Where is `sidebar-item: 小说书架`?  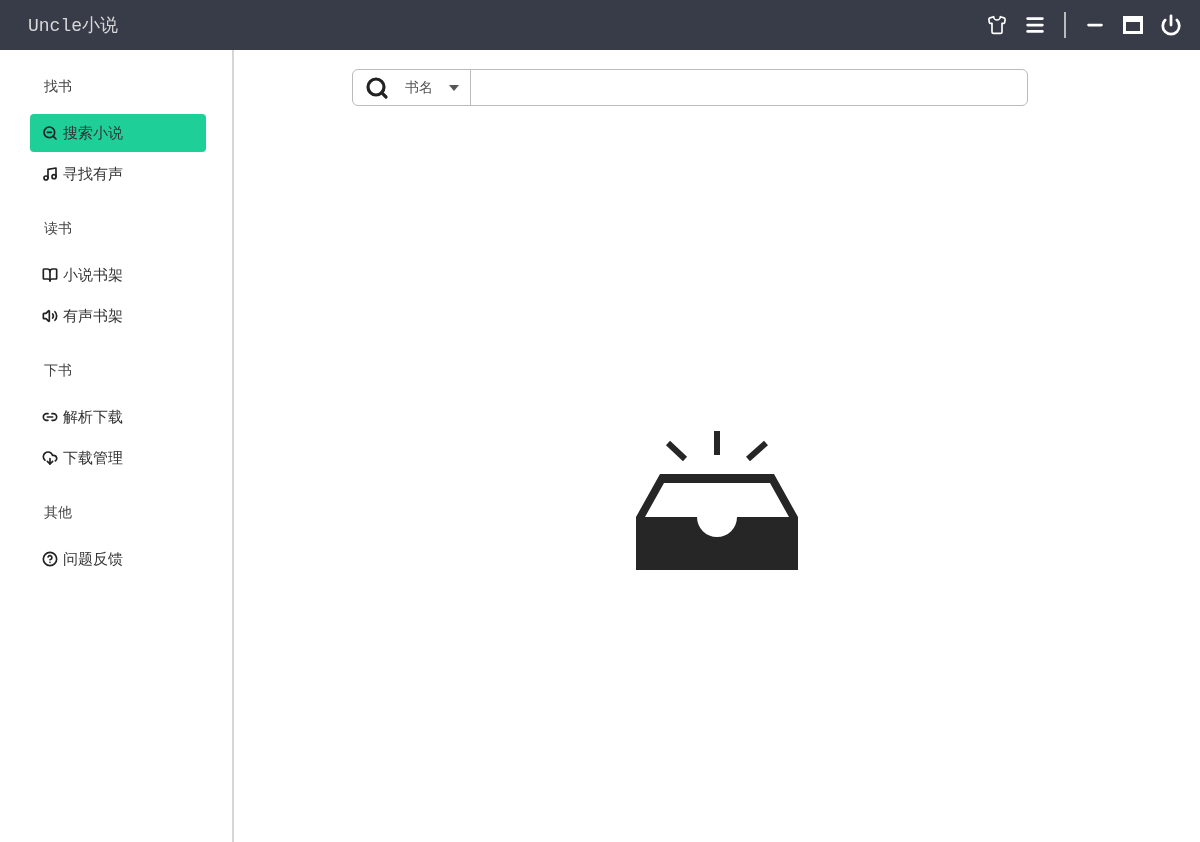
sidebar-item: 小说书架 is located at coordinates (118, 275).